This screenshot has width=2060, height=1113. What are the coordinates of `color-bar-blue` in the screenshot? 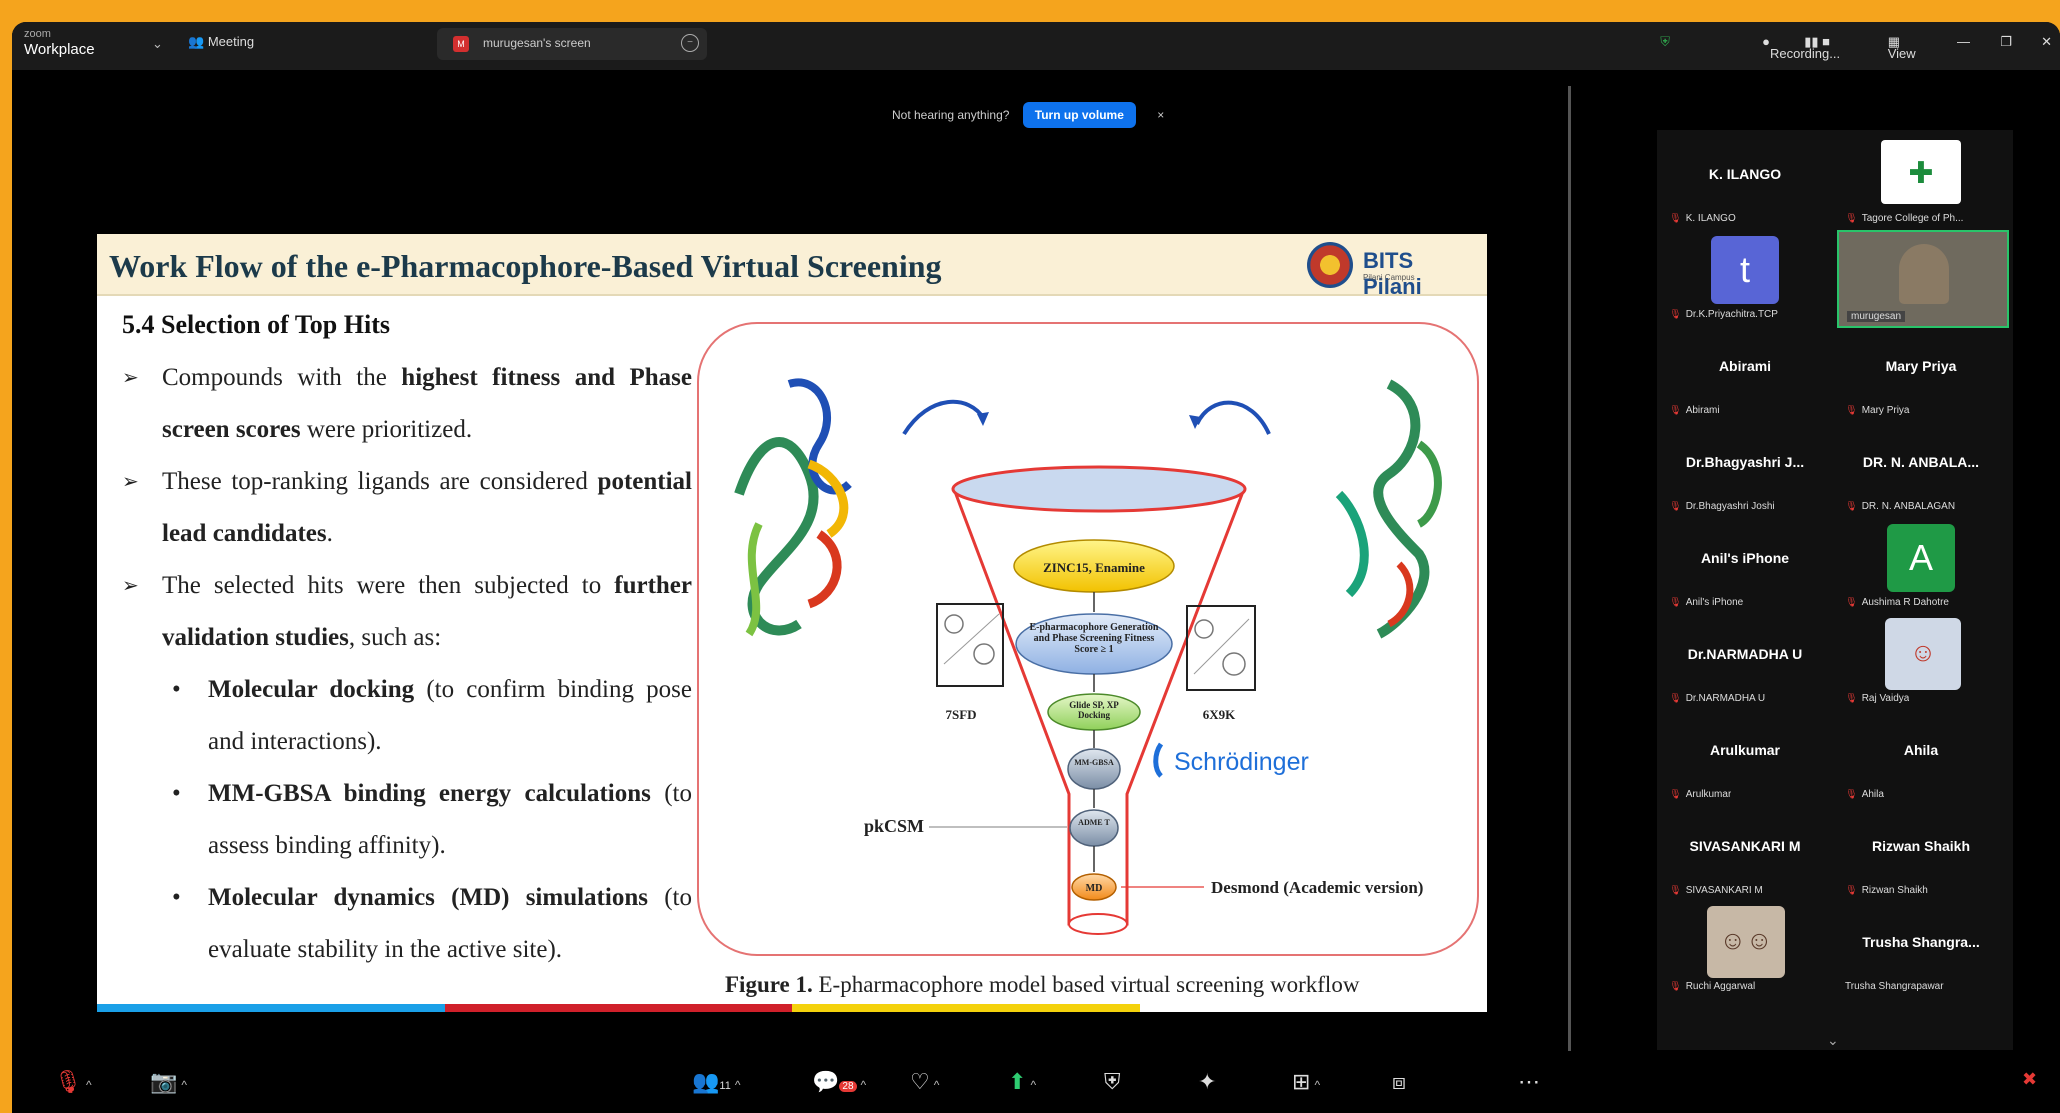 It's located at (271, 1008).